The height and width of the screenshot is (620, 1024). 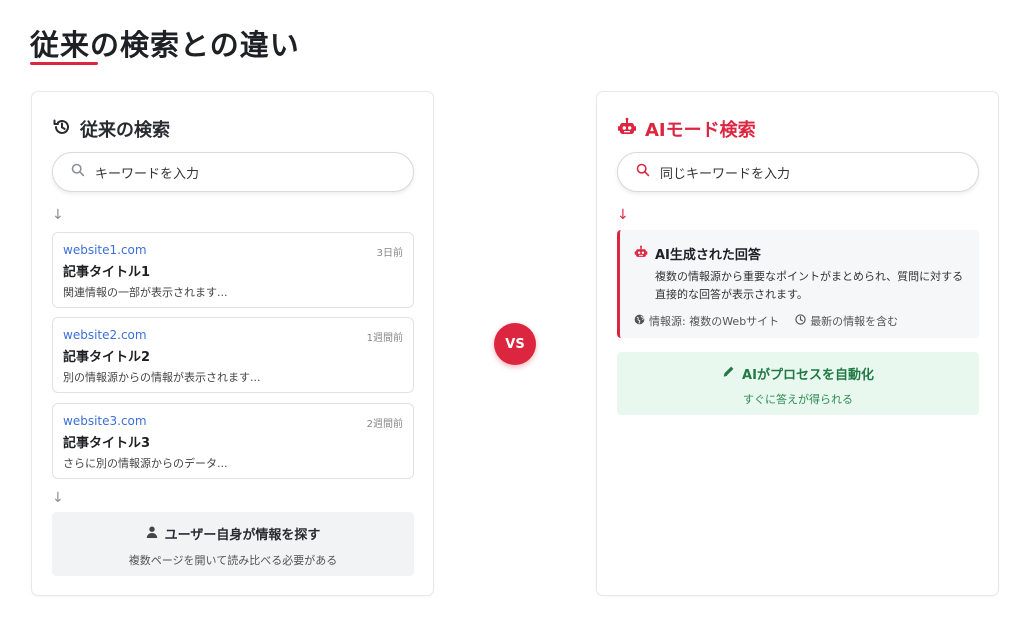 I want to click on automation-subtitle: すぐに答えが得られる, so click(x=798, y=399).